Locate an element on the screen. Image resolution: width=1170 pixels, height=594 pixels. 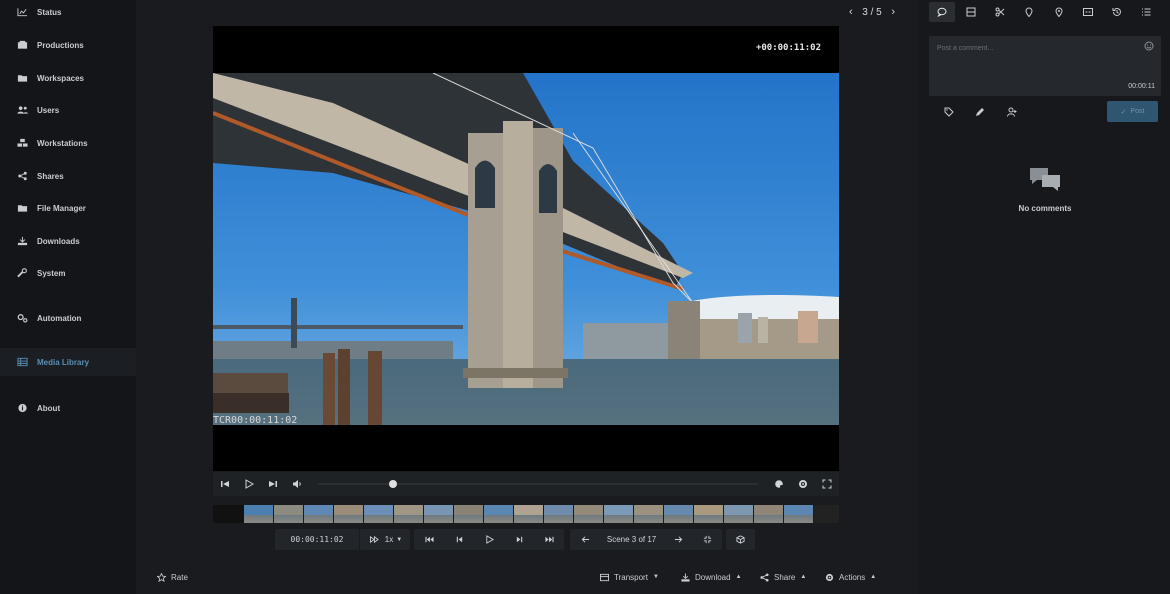
step-back-button is located at coordinates (459, 540).